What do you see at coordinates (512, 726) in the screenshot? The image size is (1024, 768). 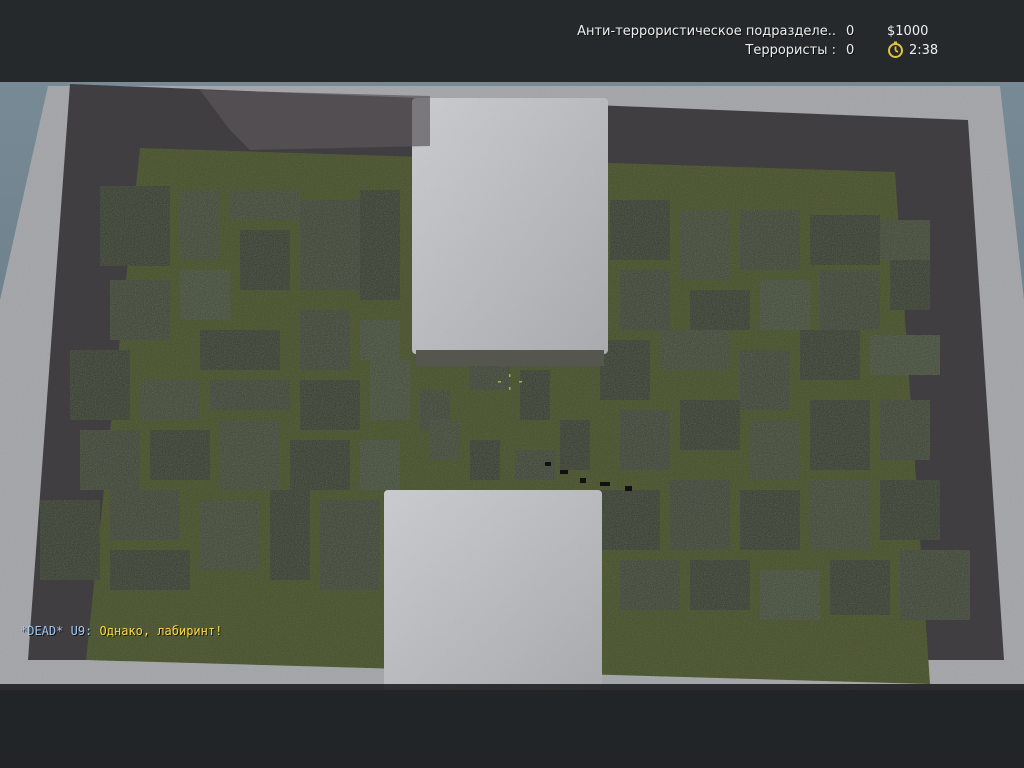 I see `hud-bottom-bar` at bounding box center [512, 726].